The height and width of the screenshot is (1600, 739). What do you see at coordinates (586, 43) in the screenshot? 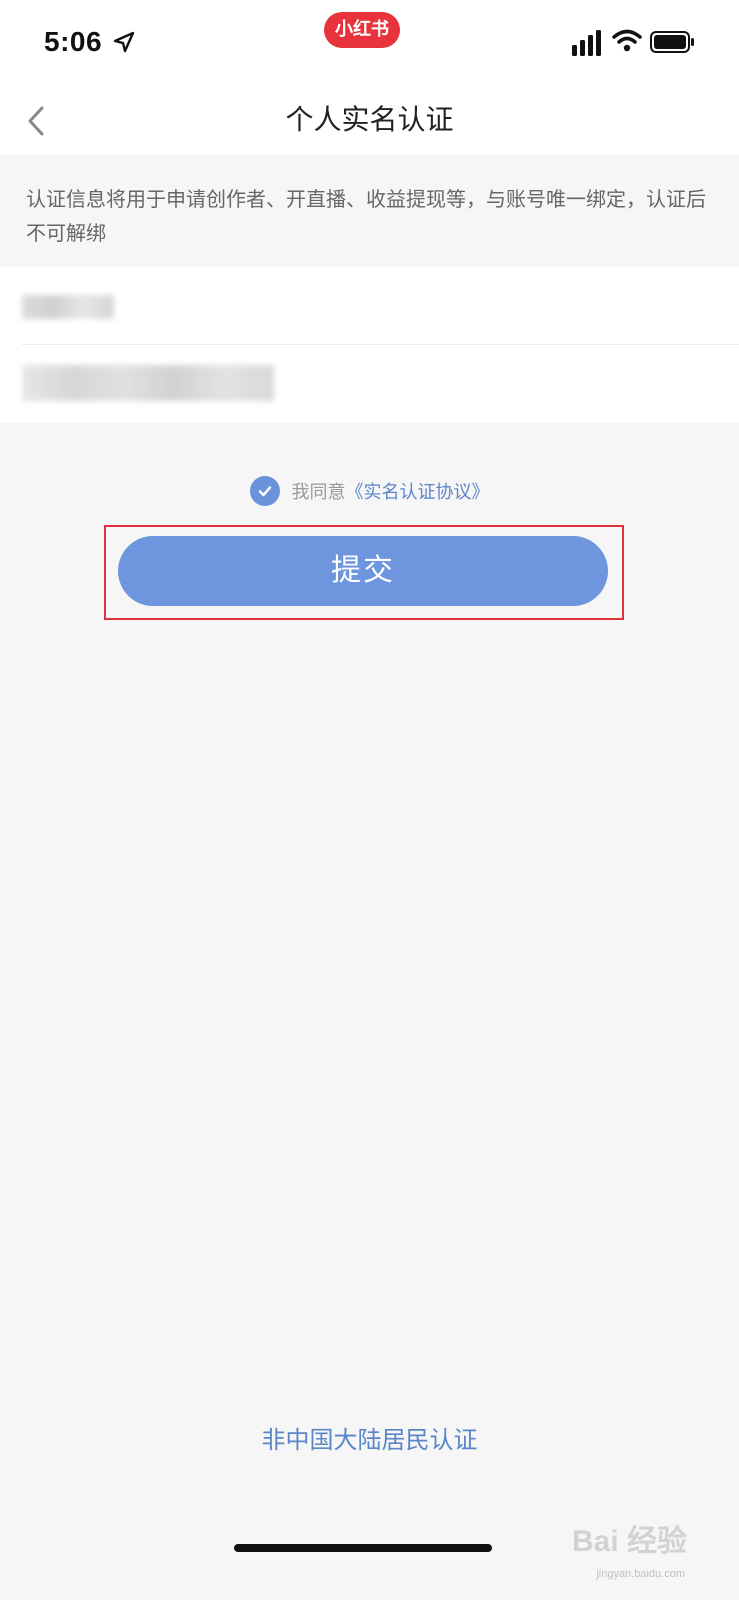
I see `cellular-signal-icon` at bounding box center [586, 43].